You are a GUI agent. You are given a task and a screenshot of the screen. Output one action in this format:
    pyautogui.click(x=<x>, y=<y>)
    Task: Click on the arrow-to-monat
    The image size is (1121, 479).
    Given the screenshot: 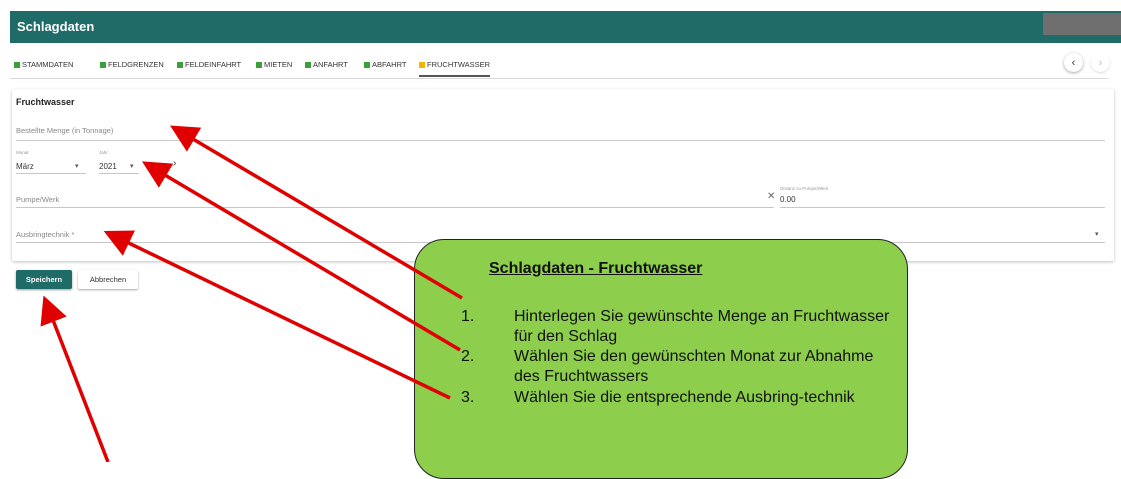 What is the action you would take?
    pyautogui.click(x=301, y=256)
    